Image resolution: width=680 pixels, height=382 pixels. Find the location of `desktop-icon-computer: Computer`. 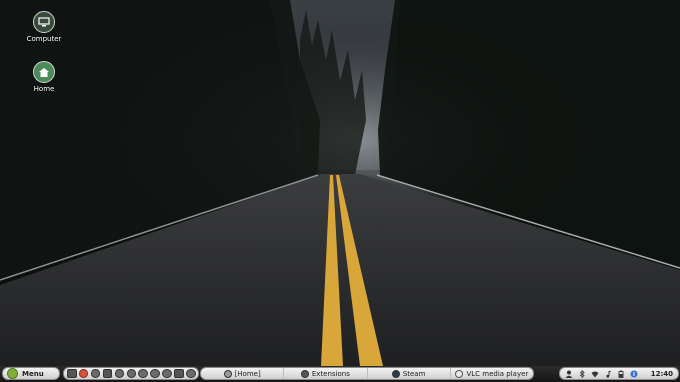

desktop-icon-computer: Computer is located at coordinates (44, 27).